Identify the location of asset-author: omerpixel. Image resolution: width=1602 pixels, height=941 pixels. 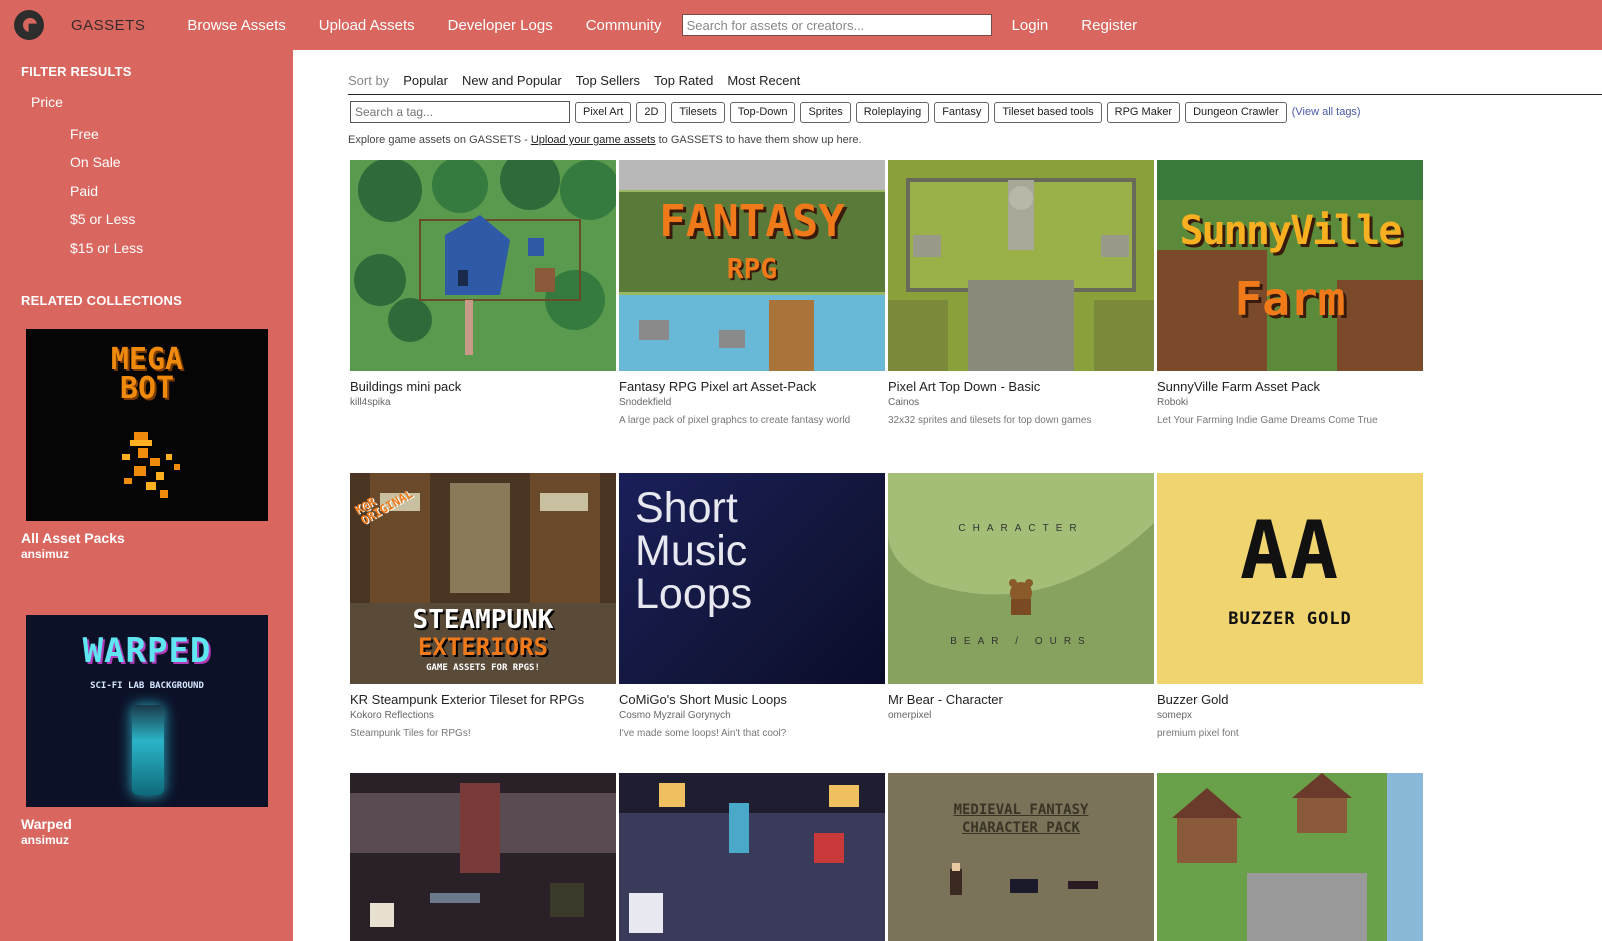
(1021, 715).